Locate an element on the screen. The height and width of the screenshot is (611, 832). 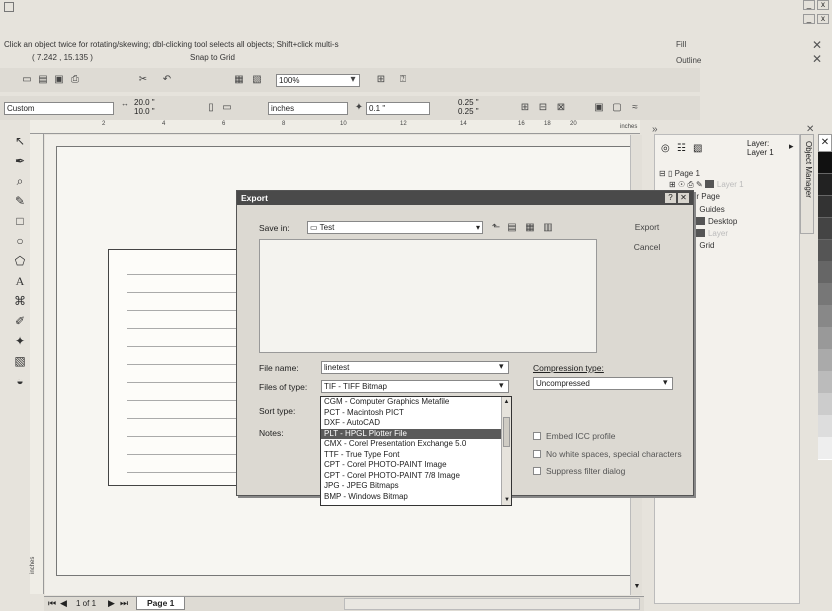
tab-page-1: Page 1 is located at coordinates (161, 603).